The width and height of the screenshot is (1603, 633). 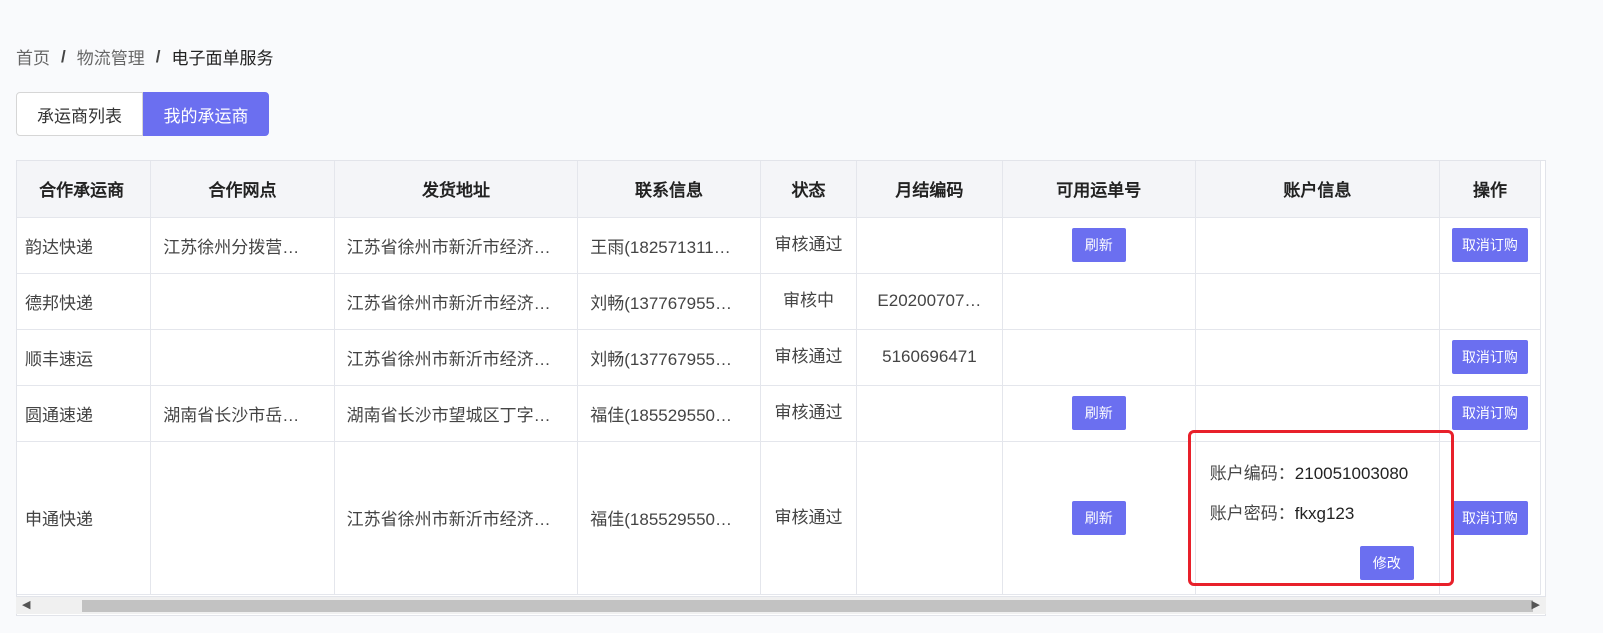 I want to click on column-header-actions: 操作, so click(x=1490, y=189).